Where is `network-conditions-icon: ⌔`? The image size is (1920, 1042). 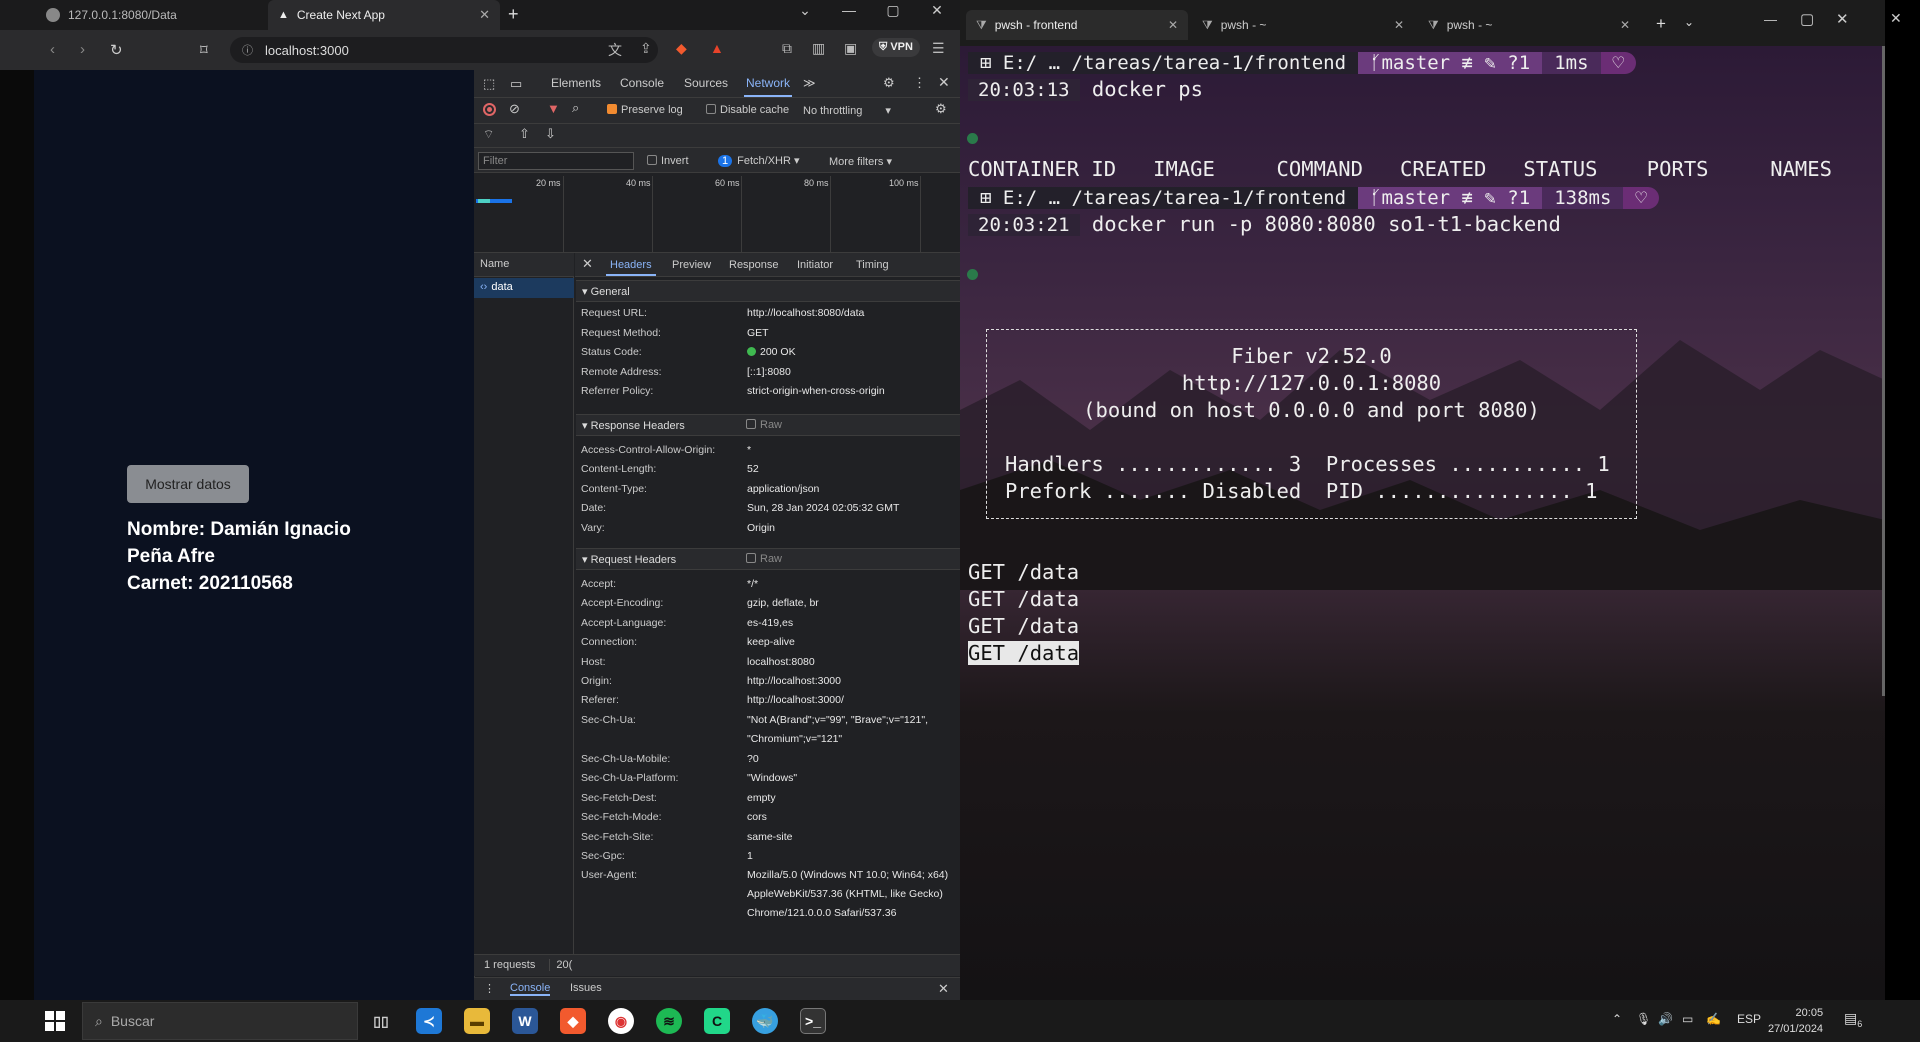 network-conditions-icon: ⌔ is located at coordinates (488, 134).